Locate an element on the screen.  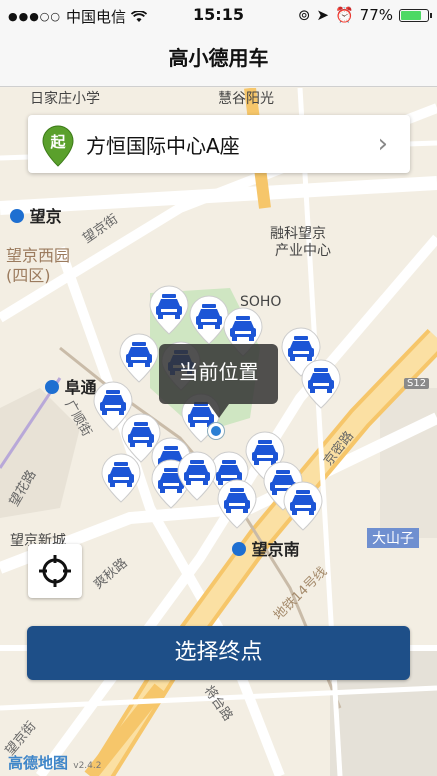
location-arrow-icon: ➤ is located at coordinates (322, 15).